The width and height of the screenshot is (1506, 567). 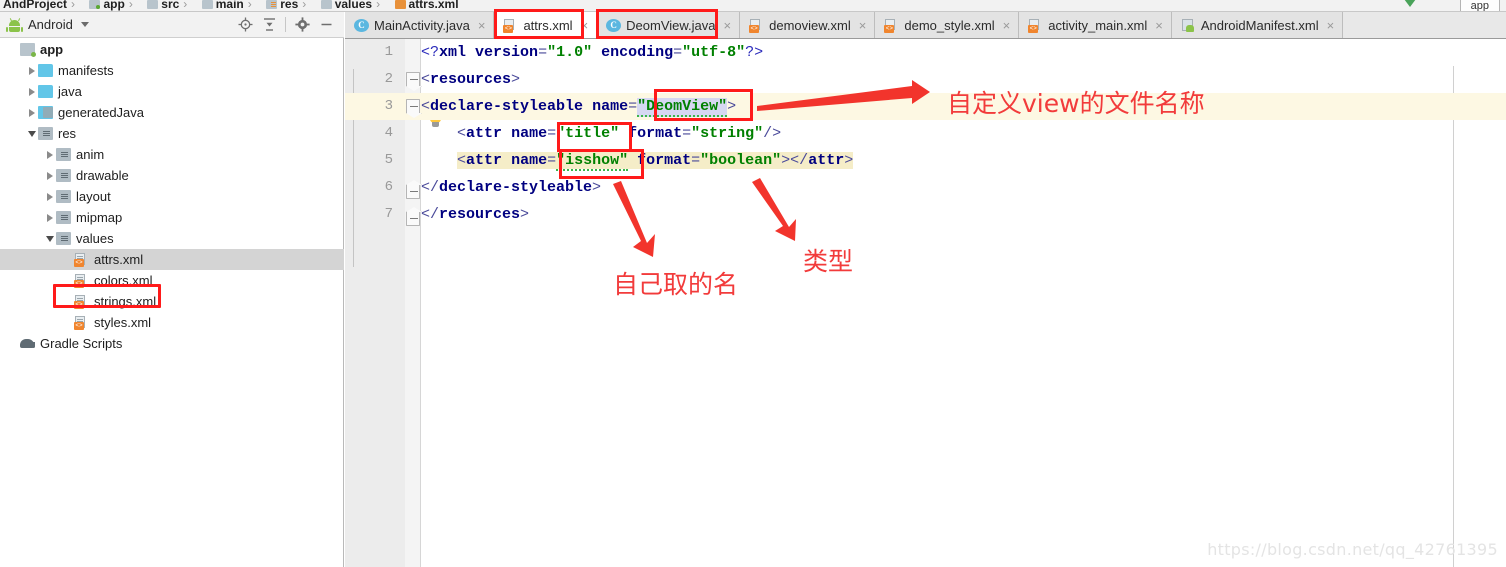 I want to click on tree-item-drawable: drawable, so click(x=172, y=175).